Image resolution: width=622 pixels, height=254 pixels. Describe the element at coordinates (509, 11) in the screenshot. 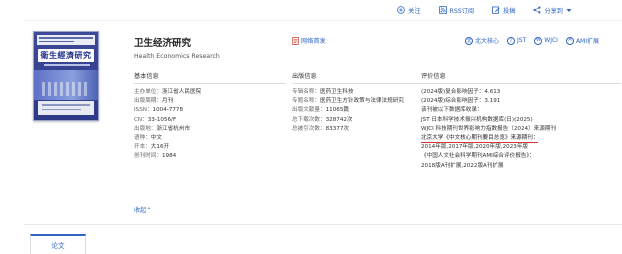

I see `submit-label: 投稿` at that location.